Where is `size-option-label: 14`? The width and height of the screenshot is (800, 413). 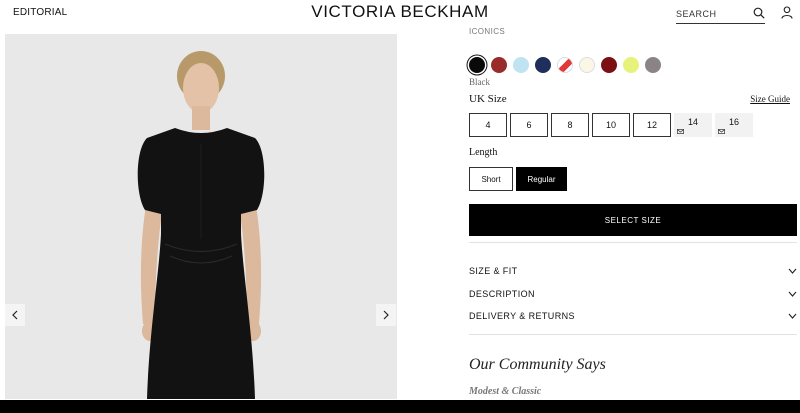 size-option-label: 14 is located at coordinates (692, 122).